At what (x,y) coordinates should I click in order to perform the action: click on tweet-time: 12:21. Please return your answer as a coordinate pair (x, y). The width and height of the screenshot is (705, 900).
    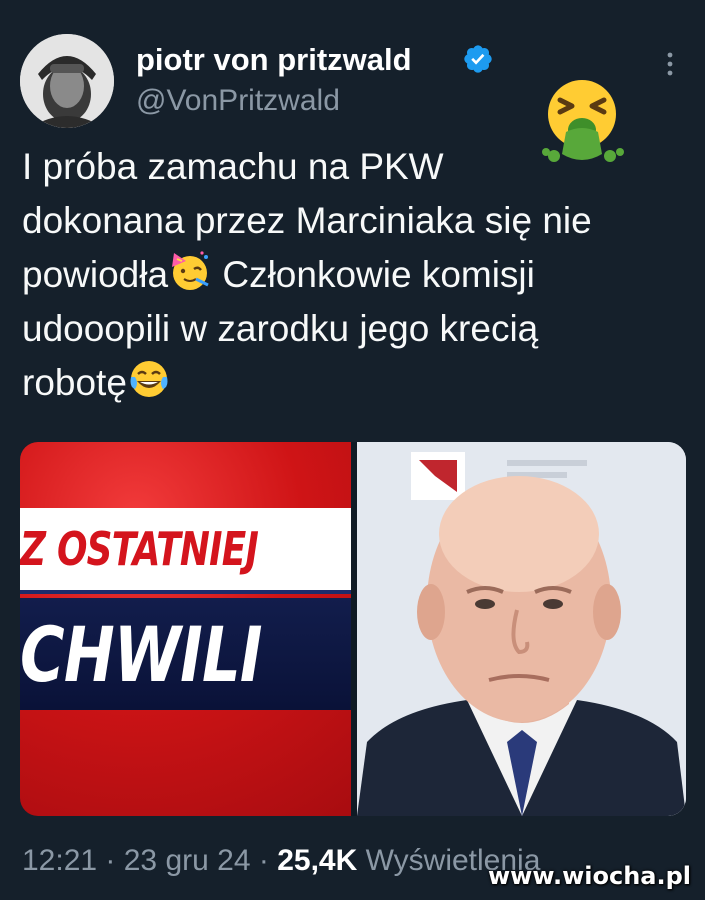
    Looking at the image, I should click on (59, 860).